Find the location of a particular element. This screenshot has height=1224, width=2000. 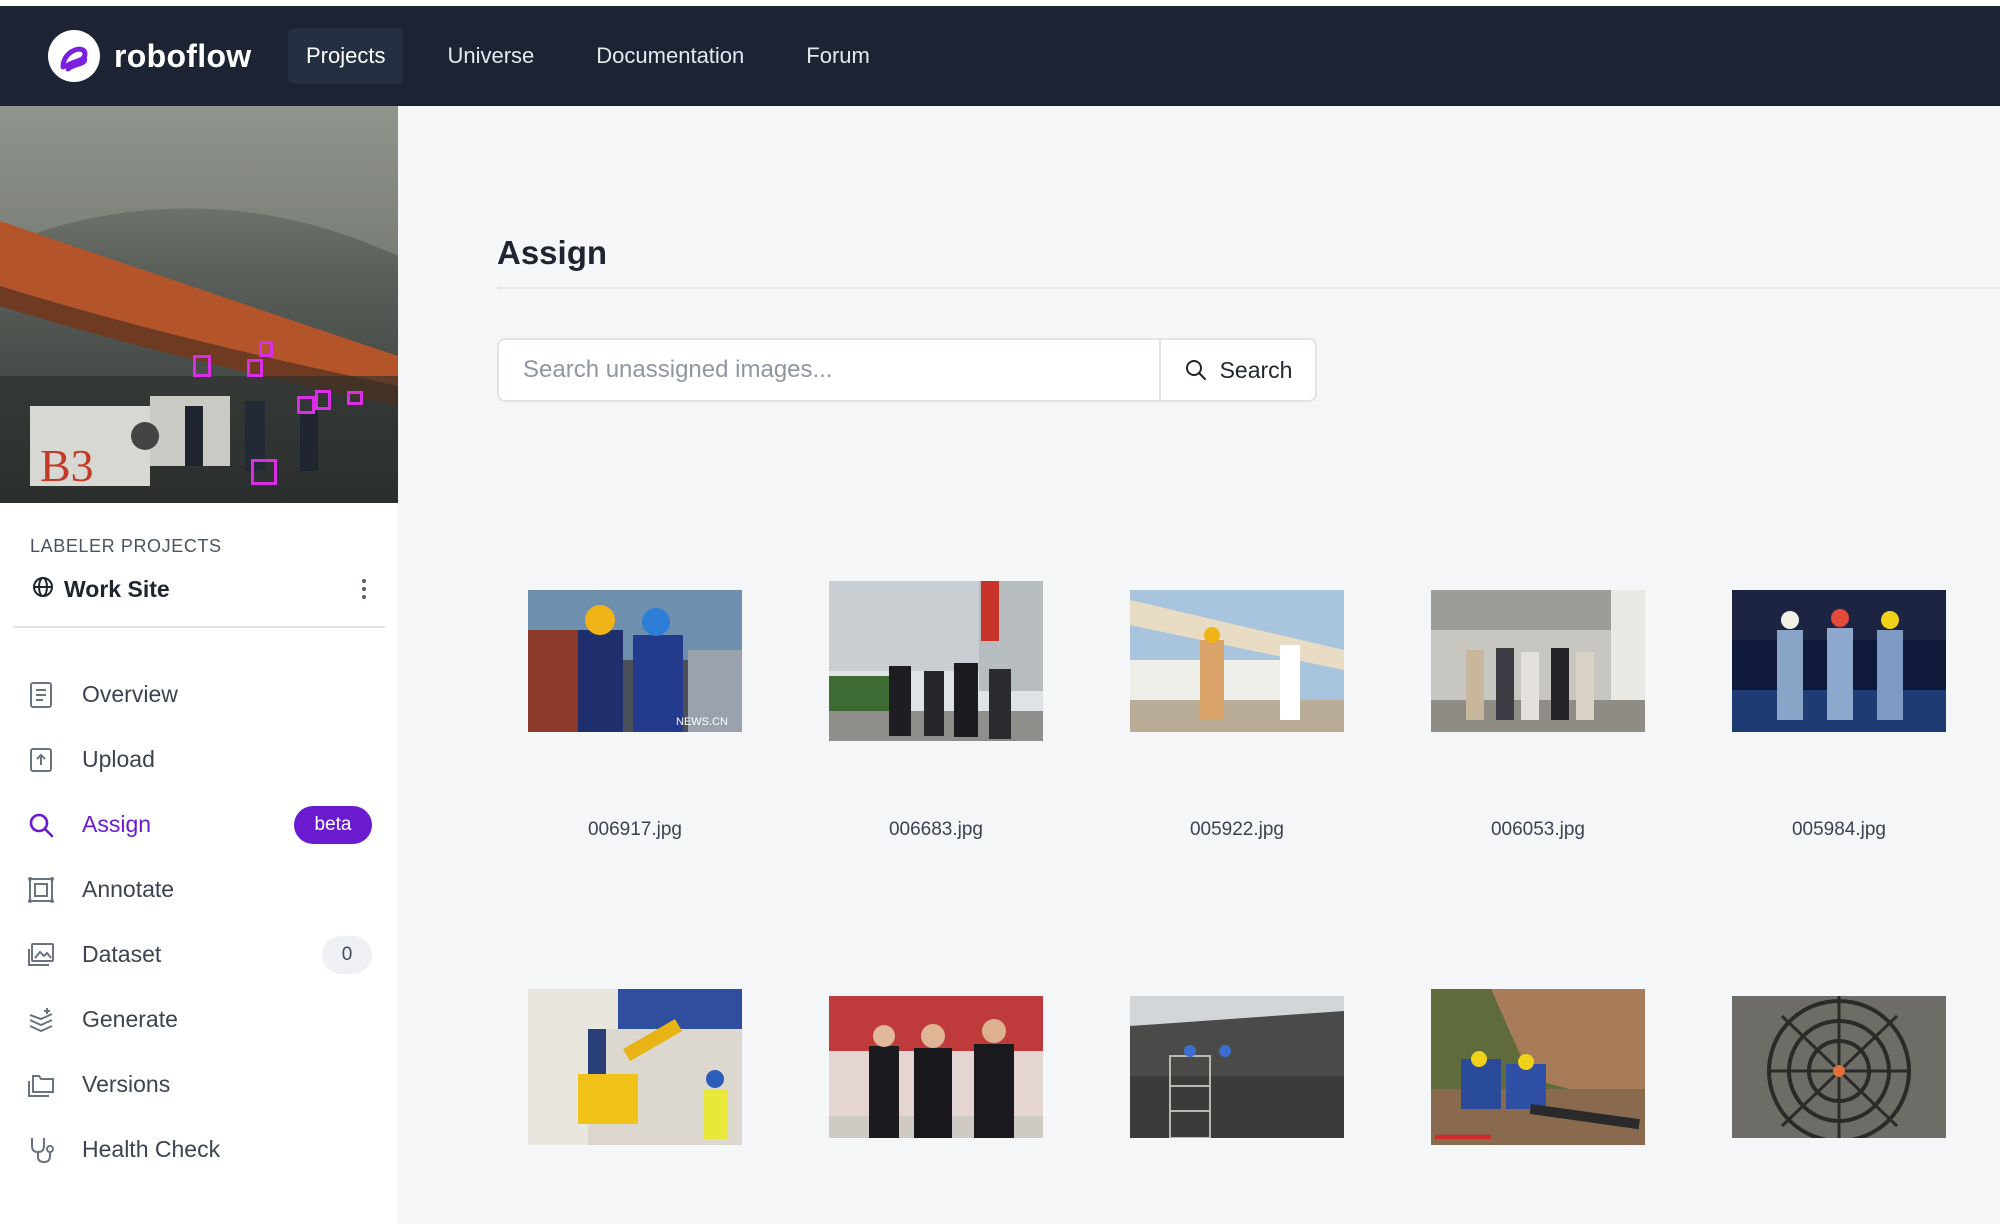

image-filename: 006917.jpg is located at coordinates (635, 829).